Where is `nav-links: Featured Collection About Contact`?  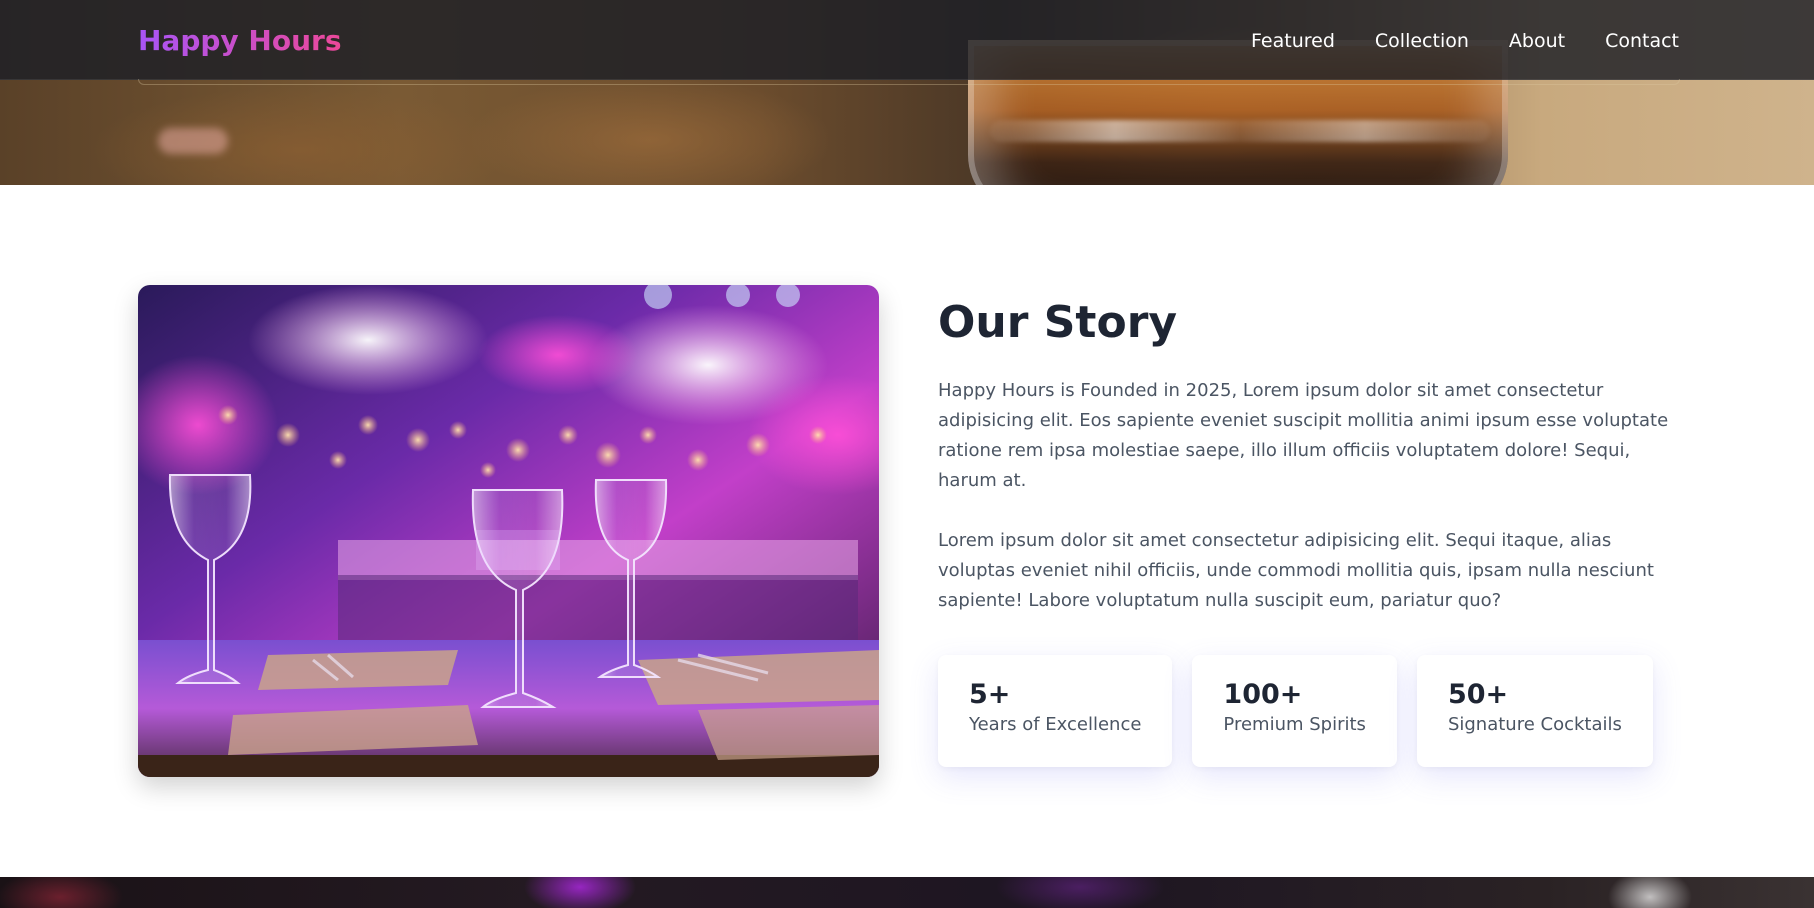
nav-links: Featured Collection About Contact is located at coordinates (1465, 41).